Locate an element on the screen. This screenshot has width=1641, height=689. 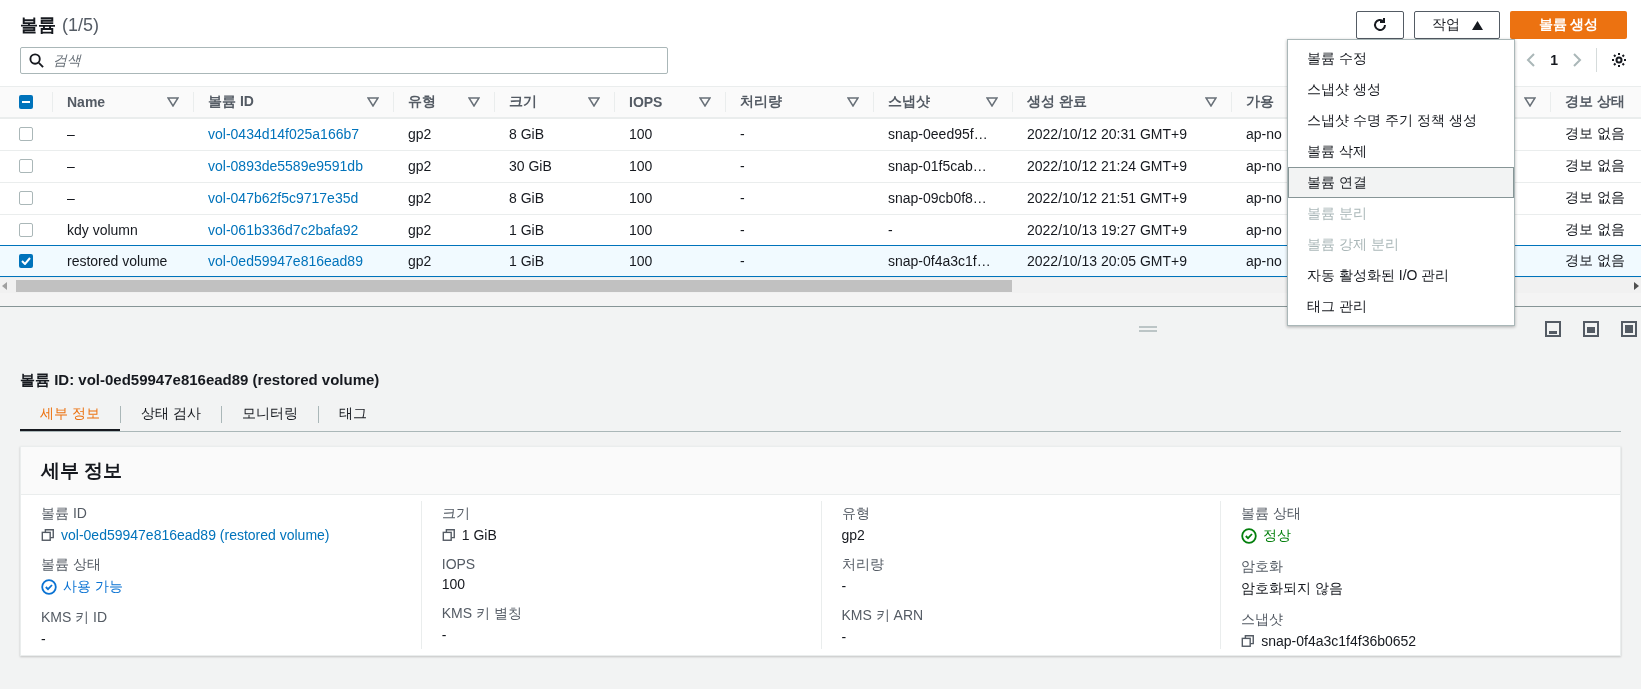
page-number: 1 is located at coordinates (1554, 60).